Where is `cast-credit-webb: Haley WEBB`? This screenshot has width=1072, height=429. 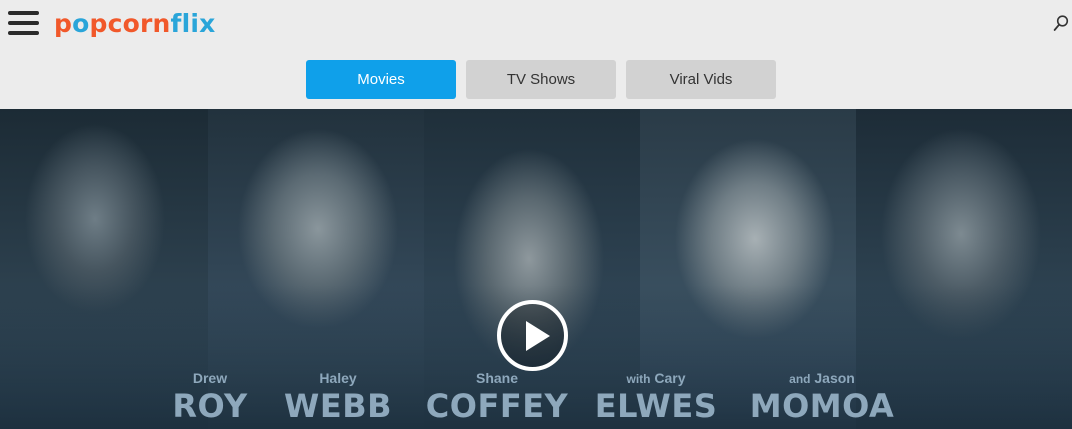
cast-credit-webb: Haley WEBB is located at coordinates (338, 397).